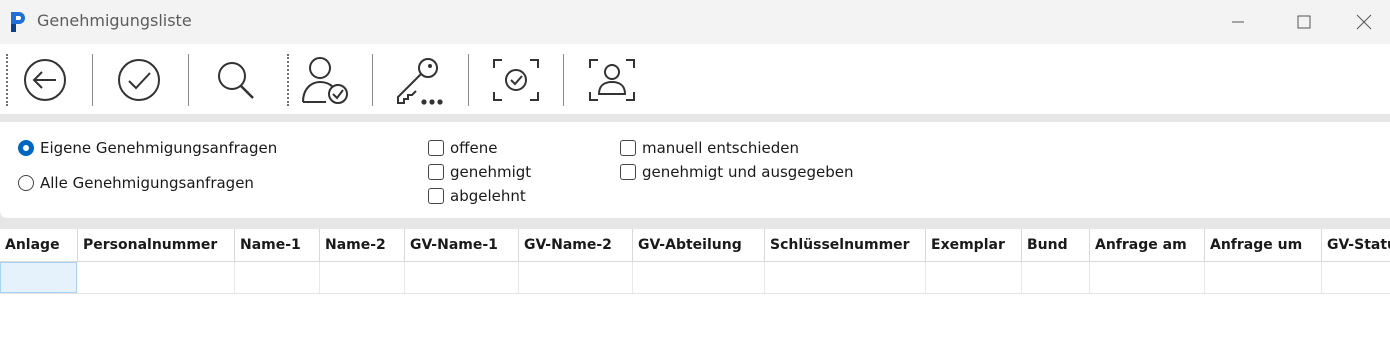  Describe the element at coordinates (114, 20) in the screenshot. I see `window-title: Genehmigungsliste` at that location.